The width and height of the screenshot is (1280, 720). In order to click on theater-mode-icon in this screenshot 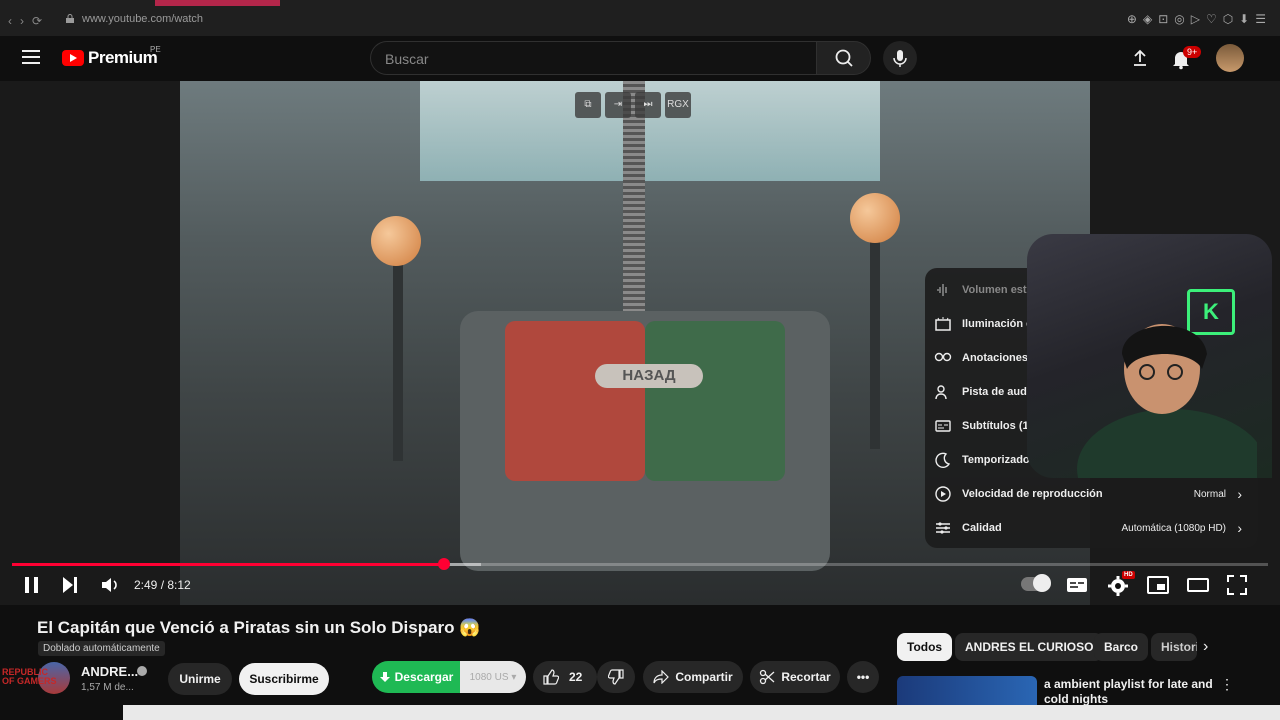, I will do `click(1198, 585)`.